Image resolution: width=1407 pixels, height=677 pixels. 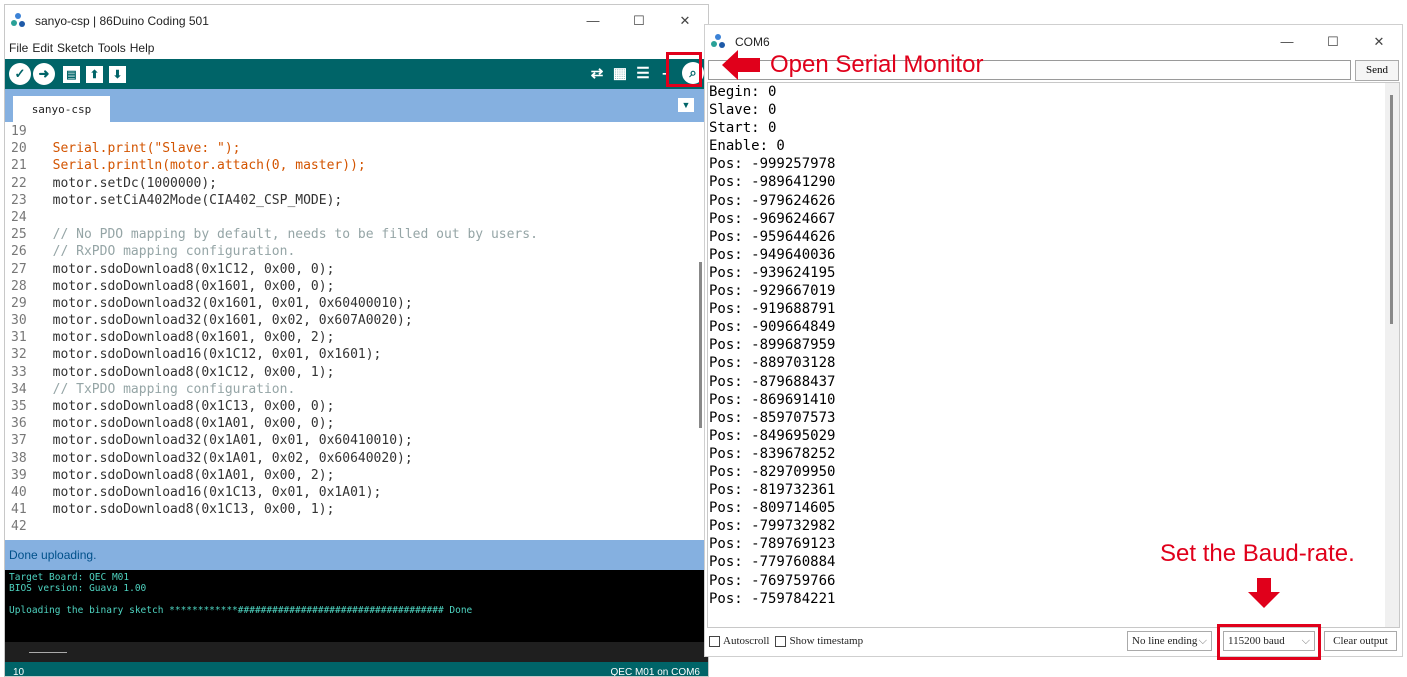 What do you see at coordinates (1053, 436) in the screenshot?
I see `output-line: Pos: -849695029` at bounding box center [1053, 436].